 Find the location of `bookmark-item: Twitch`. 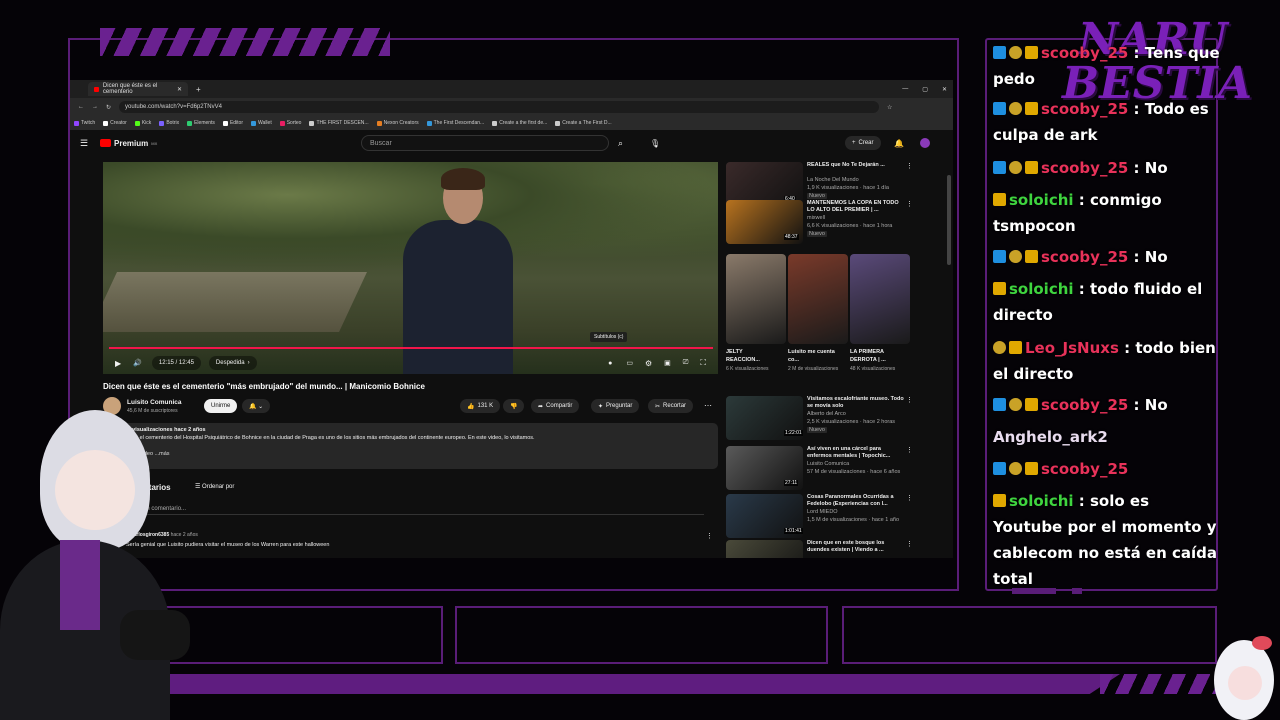

bookmark-item: Twitch is located at coordinates (84, 123).